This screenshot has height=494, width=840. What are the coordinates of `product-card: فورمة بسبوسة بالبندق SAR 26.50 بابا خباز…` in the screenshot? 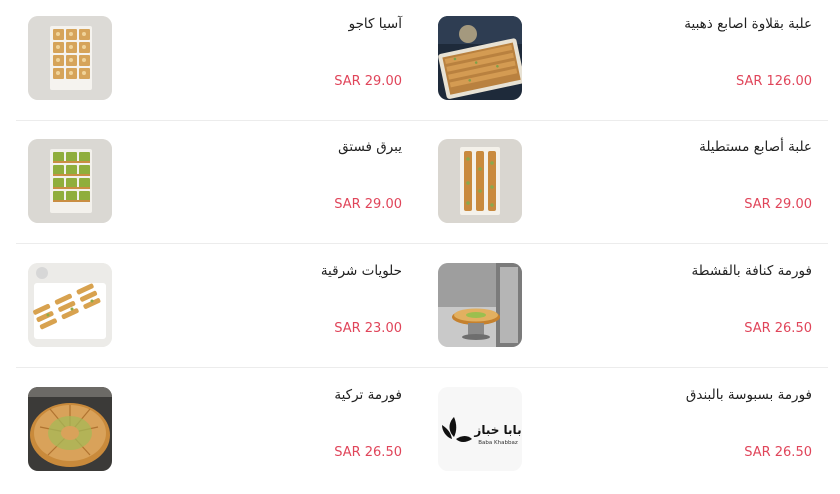 It's located at (625, 432).